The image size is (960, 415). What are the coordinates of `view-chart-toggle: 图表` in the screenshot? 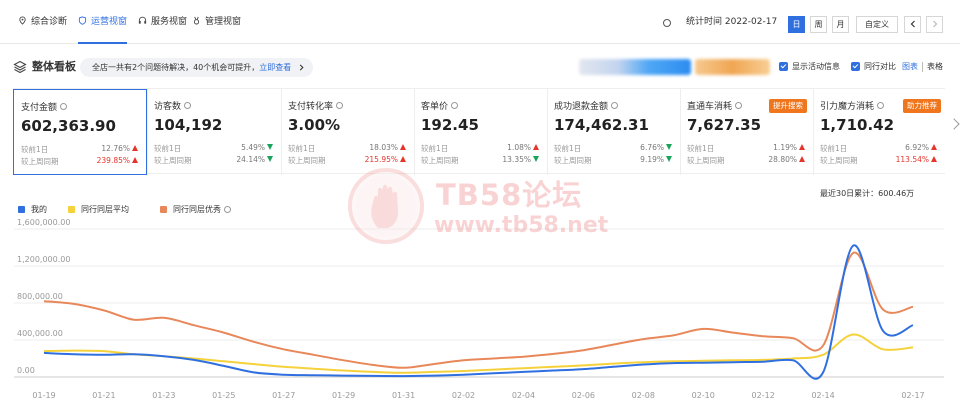 It's located at (910, 67).